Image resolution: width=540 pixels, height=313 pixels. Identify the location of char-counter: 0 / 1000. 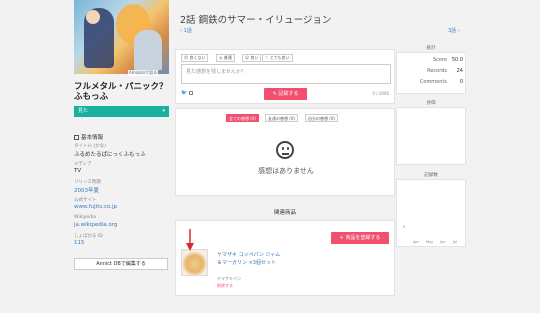
(380, 93).